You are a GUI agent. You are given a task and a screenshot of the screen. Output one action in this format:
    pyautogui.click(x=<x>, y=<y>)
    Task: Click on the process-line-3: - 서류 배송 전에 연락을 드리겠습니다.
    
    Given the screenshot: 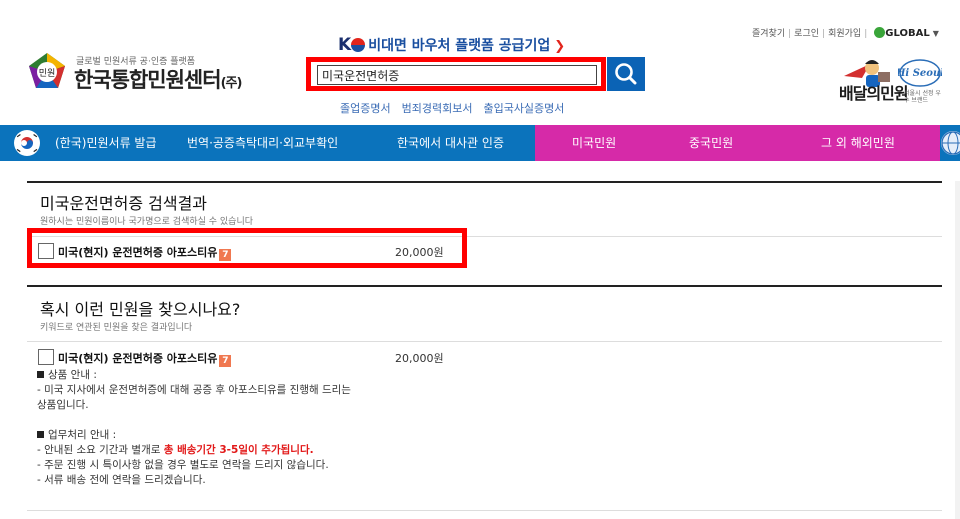 What is the action you would take?
    pyautogui.click(x=121, y=480)
    